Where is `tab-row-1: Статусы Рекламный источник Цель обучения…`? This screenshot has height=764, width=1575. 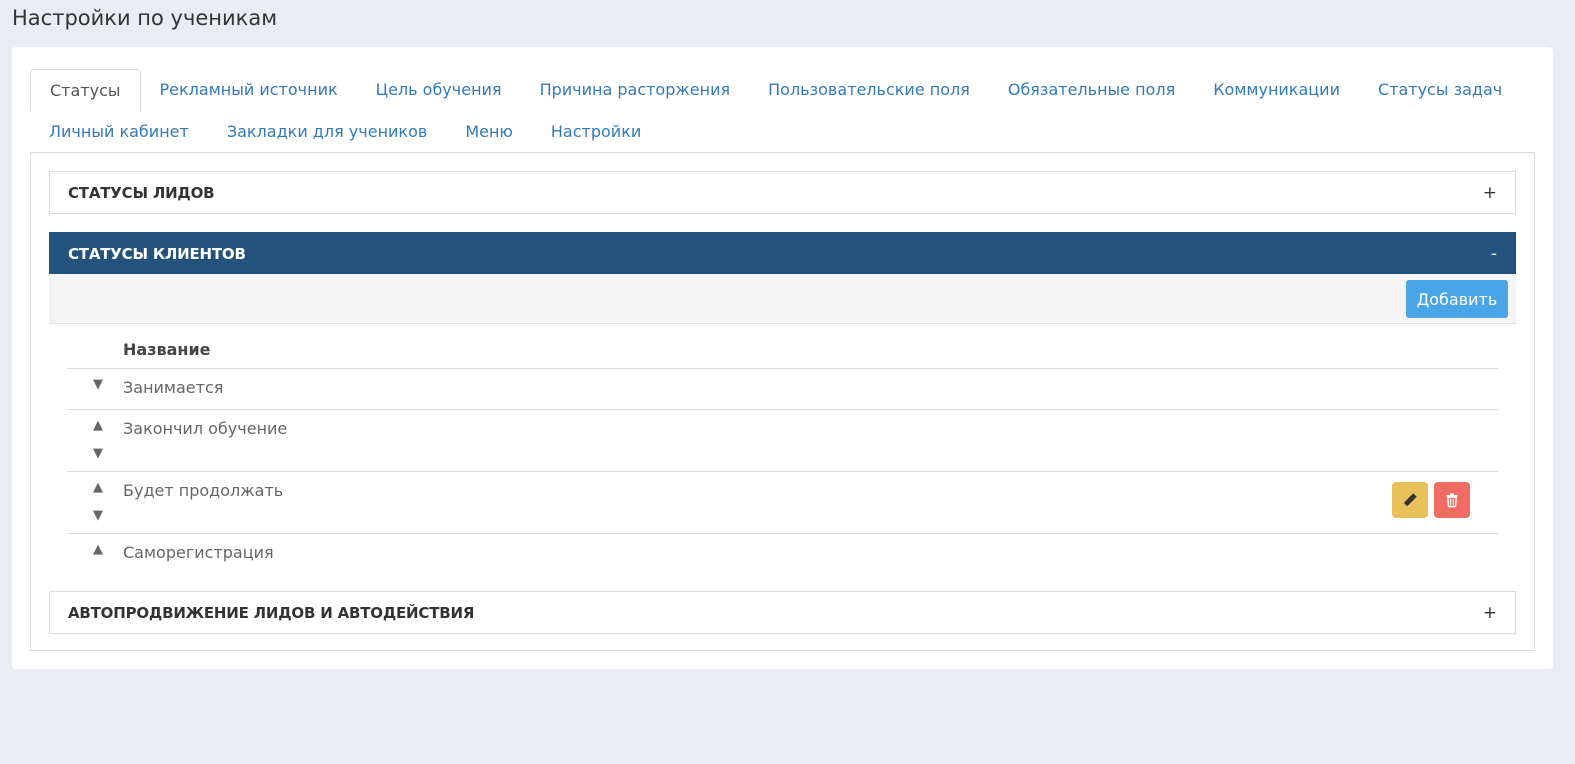
tab-row-1: Статусы Рекламный источник Цель обучения… is located at coordinates (782, 90).